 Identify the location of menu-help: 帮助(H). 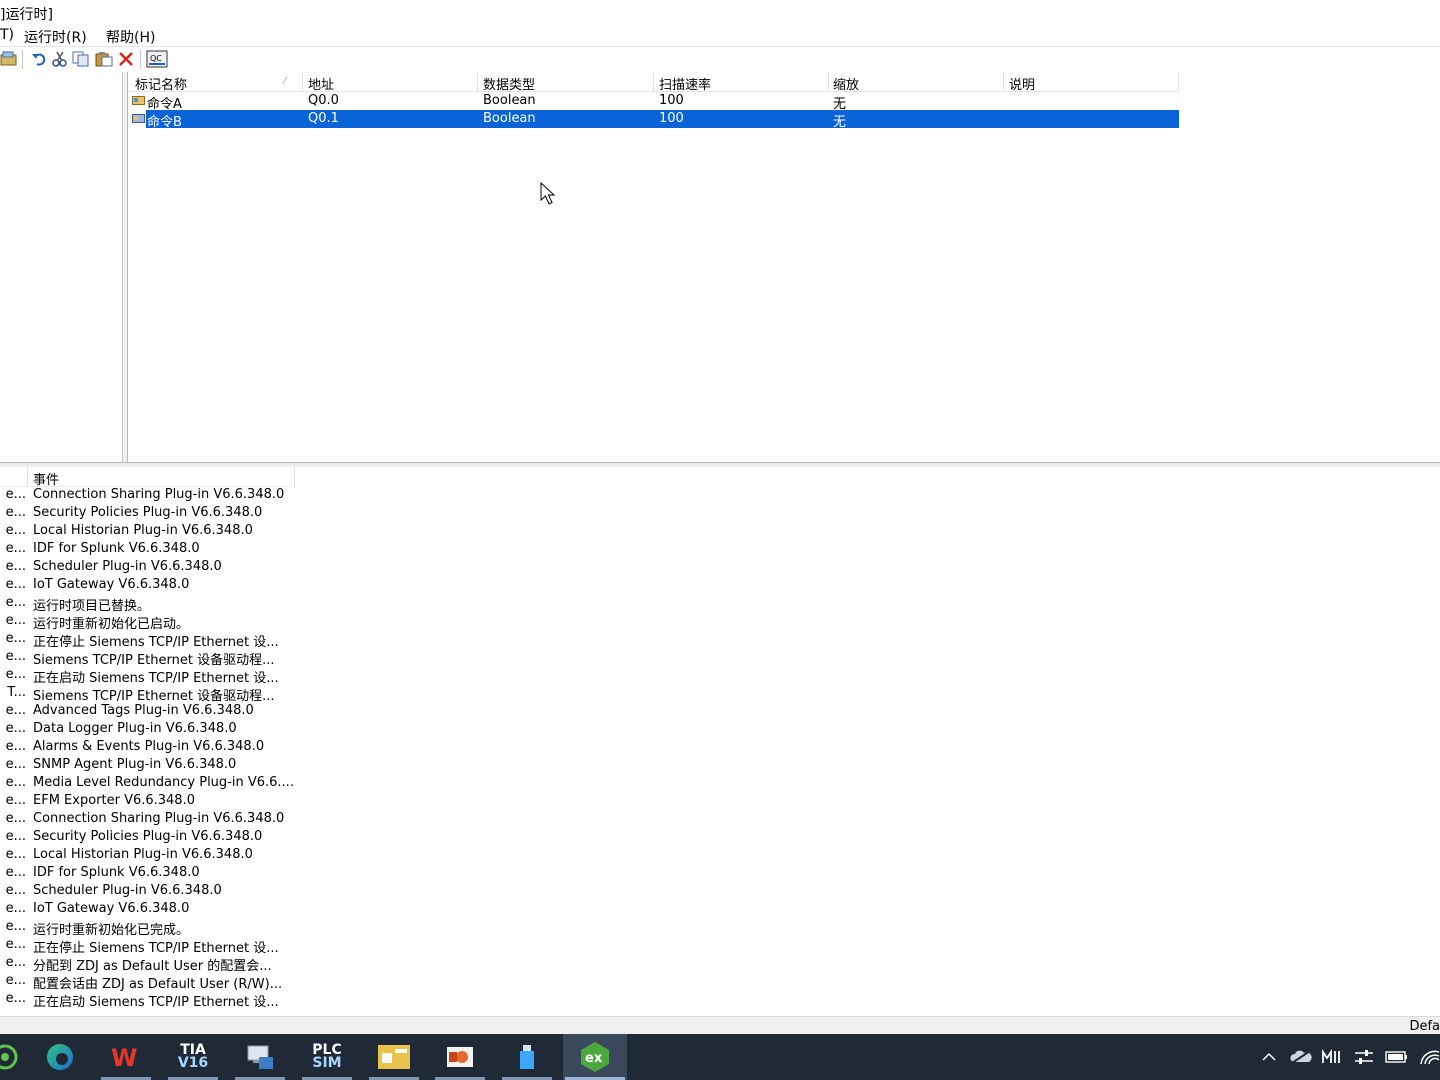
(130, 37).